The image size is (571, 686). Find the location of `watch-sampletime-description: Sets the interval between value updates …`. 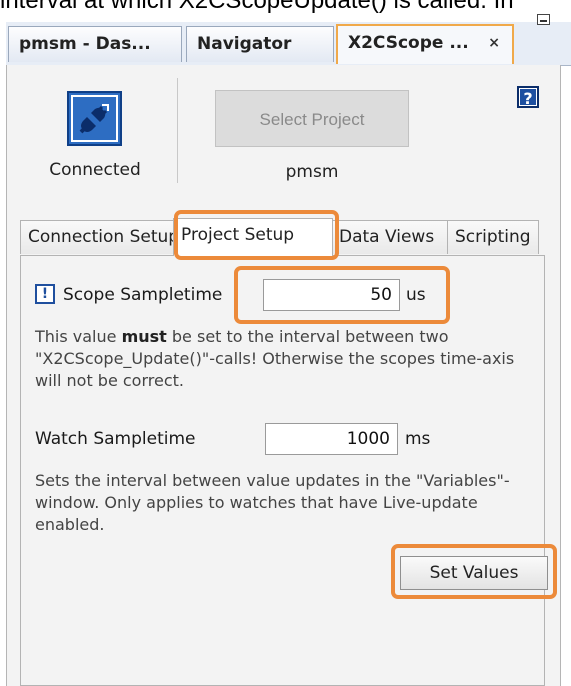

watch-sampletime-description: Sets the interval between value updates … is located at coordinates (272, 502).